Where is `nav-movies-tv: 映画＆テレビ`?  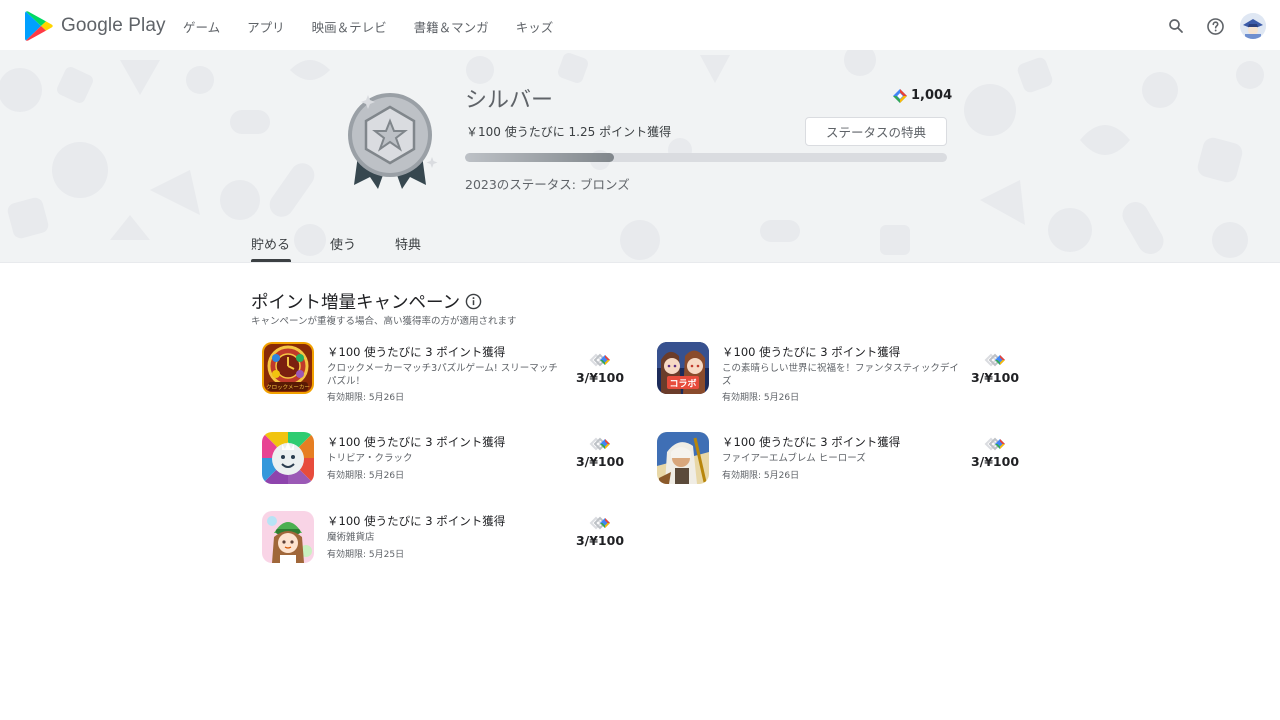
nav-movies-tv: 映画＆テレビ is located at coordinates (349, 26).